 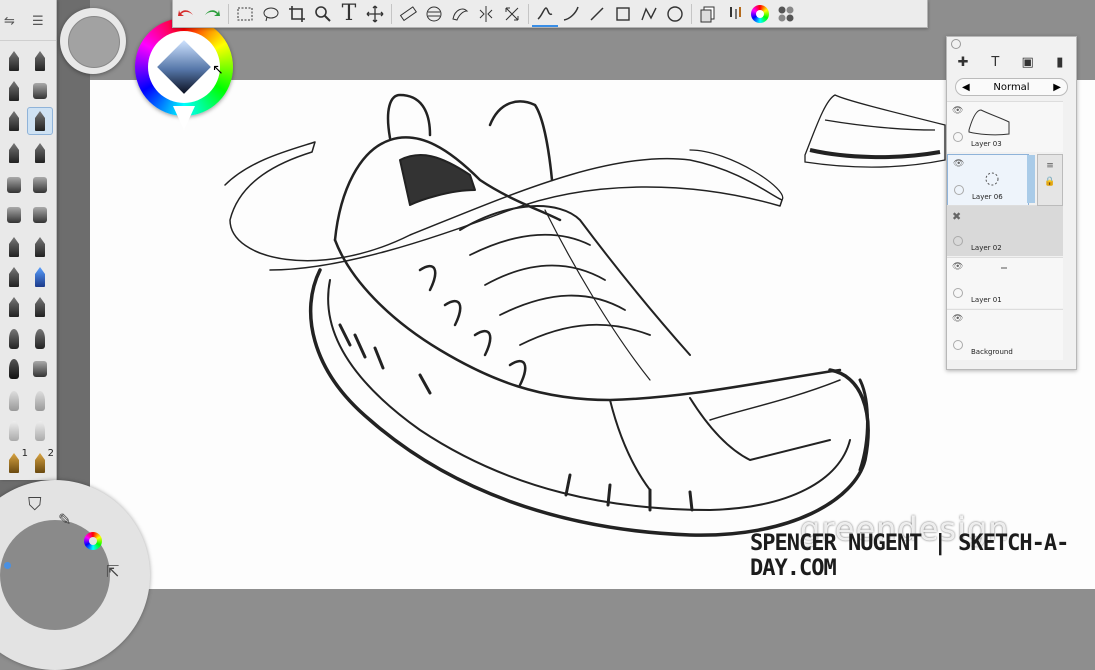 I want to click on ballpoint-icon, so click(x=40, y=61).